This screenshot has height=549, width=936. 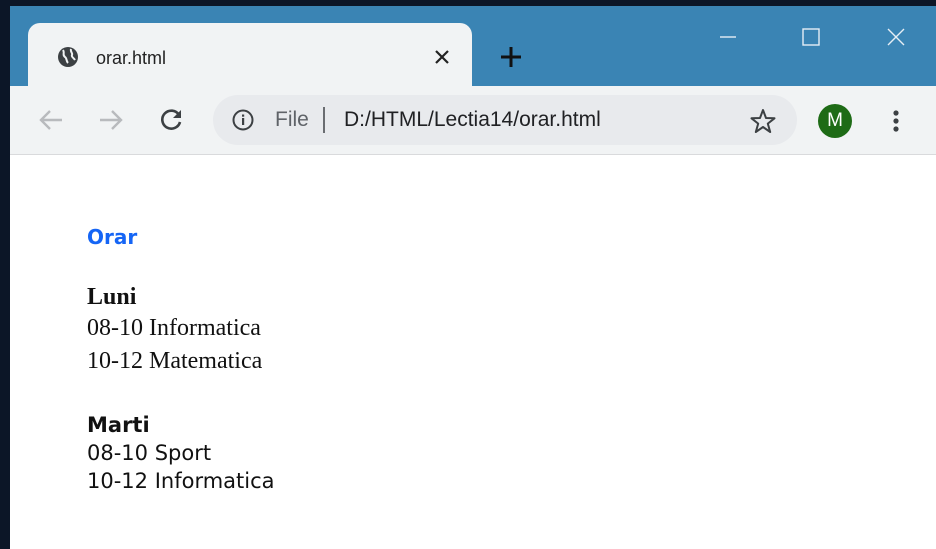 I want to click on day-name: Luni, so click(x=112, y=297).